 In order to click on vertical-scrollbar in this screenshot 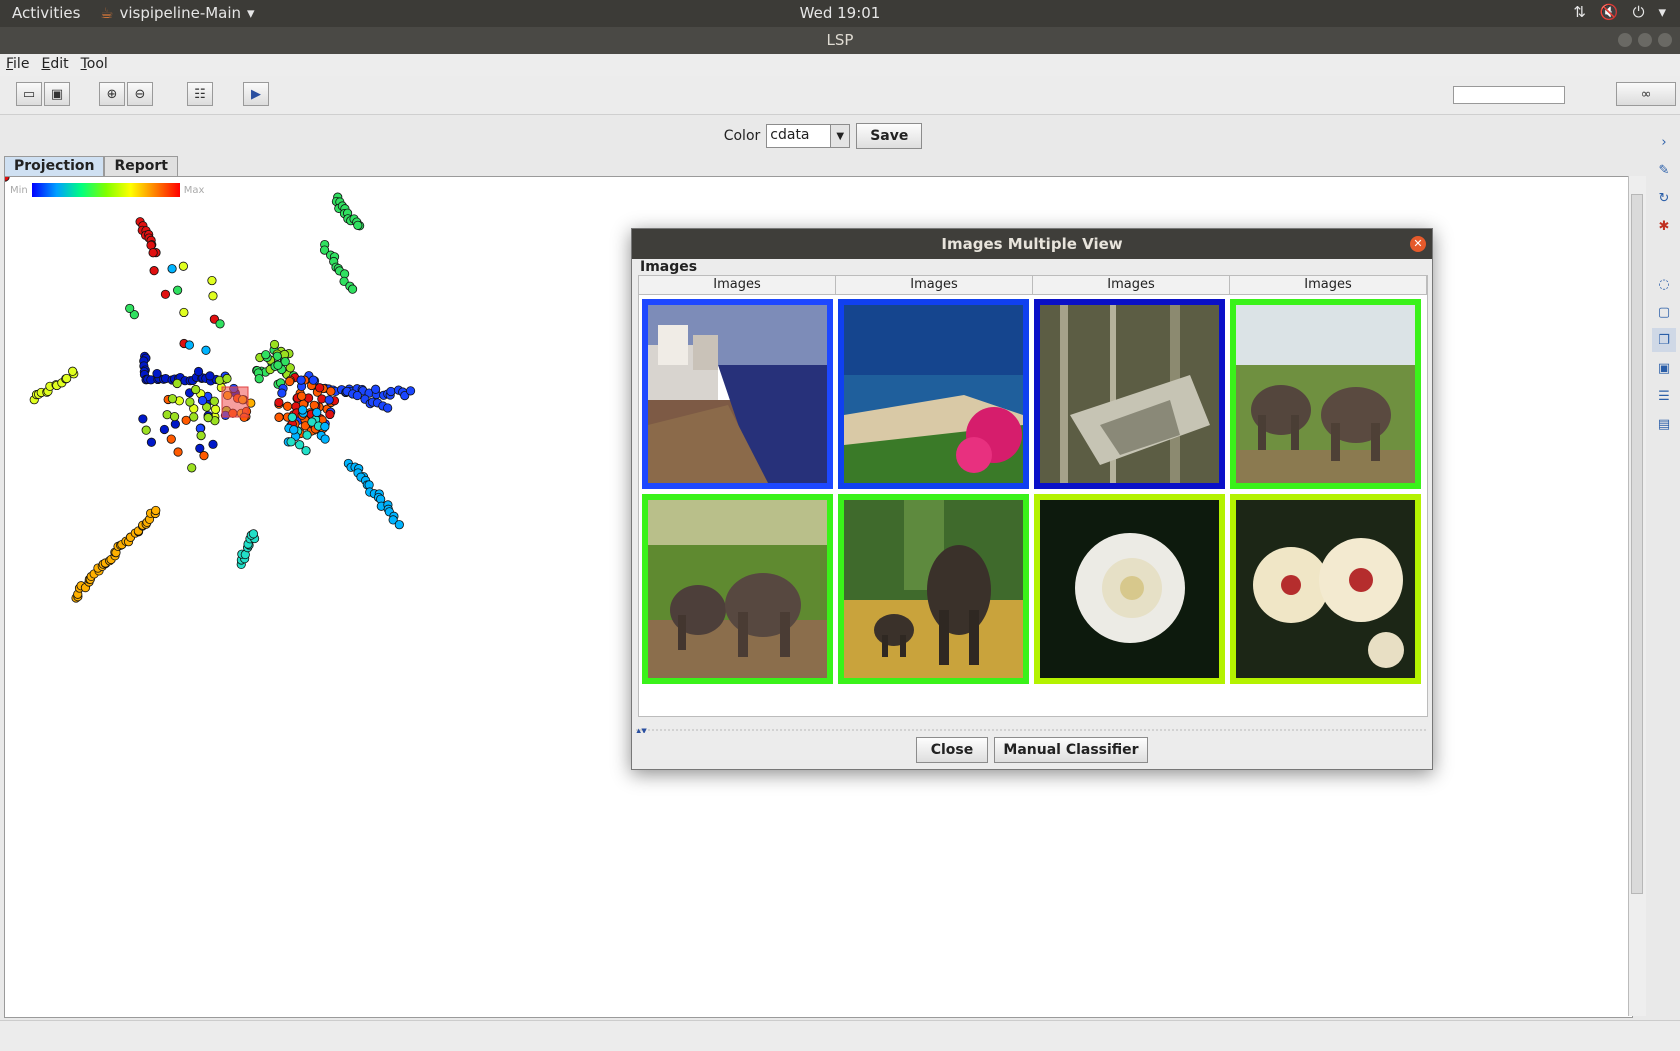, I will do `click(1637, 596)`.